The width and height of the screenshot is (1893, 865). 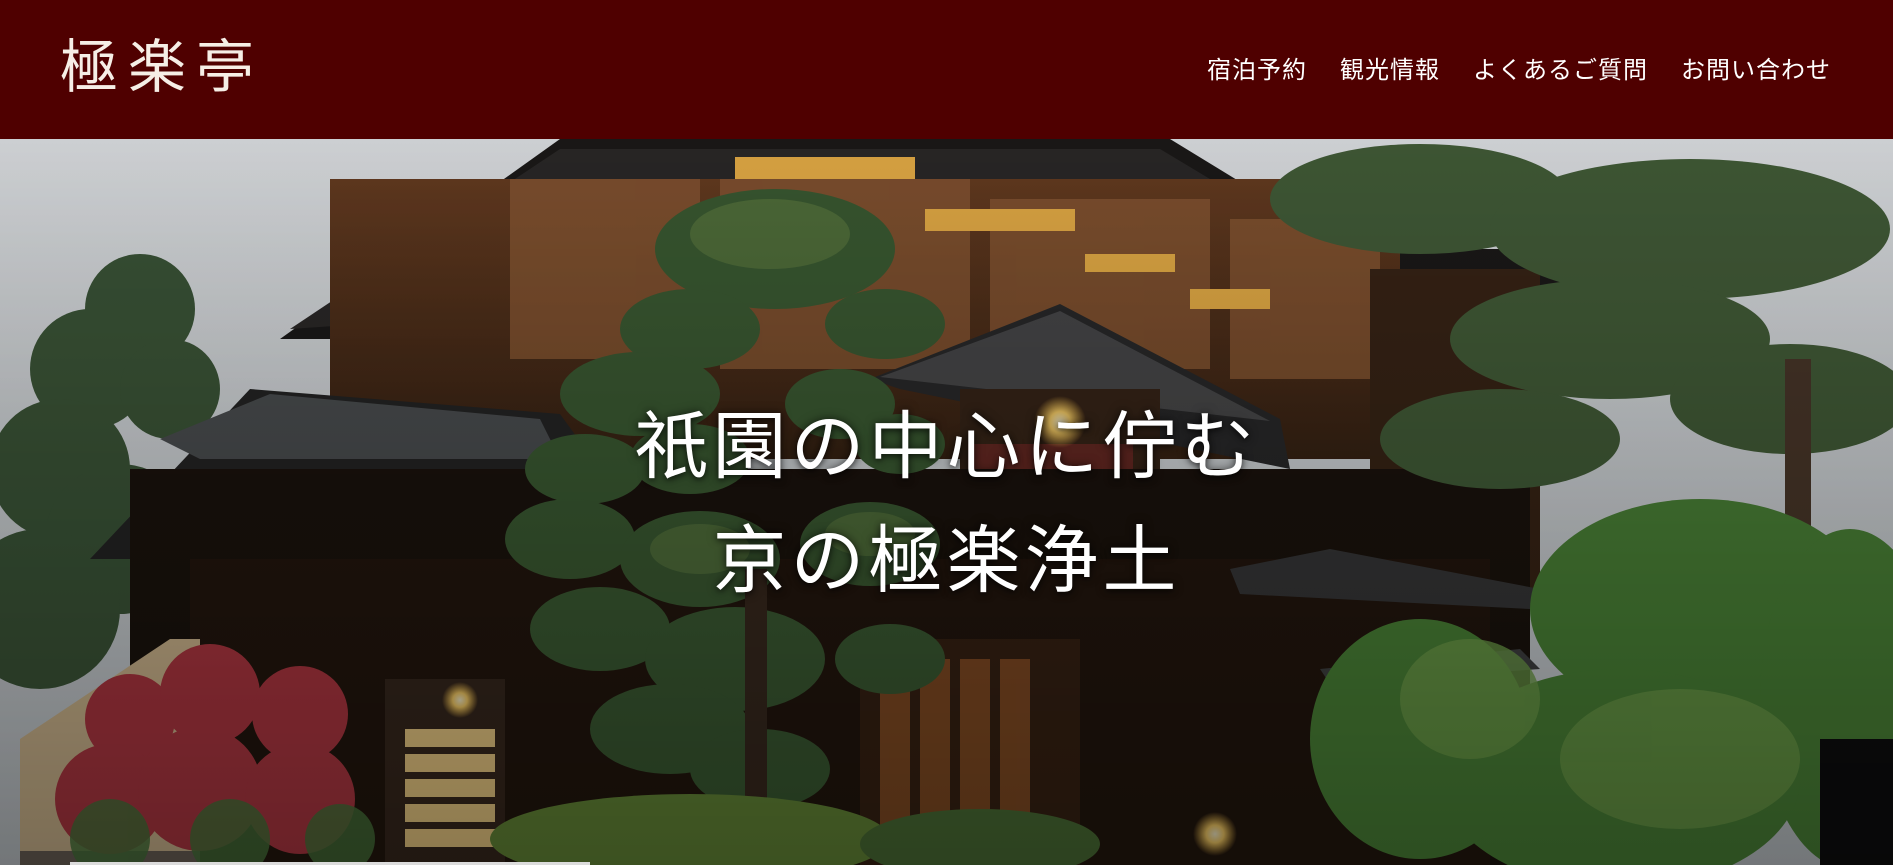 I want to click on nav-item-faq: よくあるご質問, so click(x=1560, y=67).